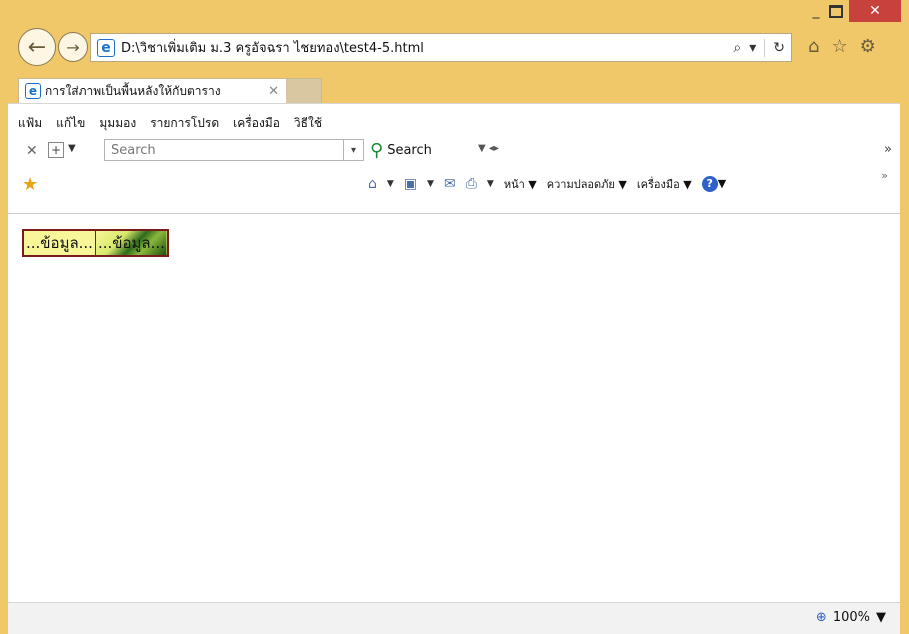  What do you see at coordinates (354, 150) in the screenshot?
I see `search-dropdown-button: ▾` at bounding box center [354, 150].